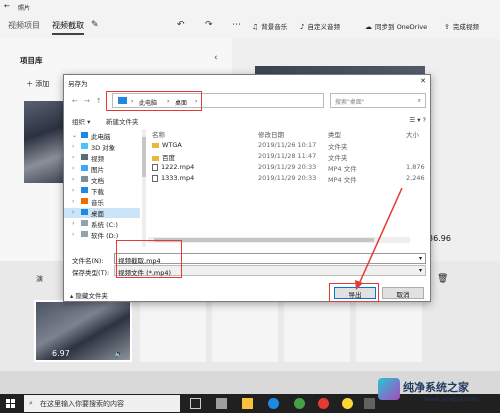 The height and width of the screenshot is (413, 500). Describe the element at coordinates (299, 403) in the screenshot. I see `wechat-icon` at that location.